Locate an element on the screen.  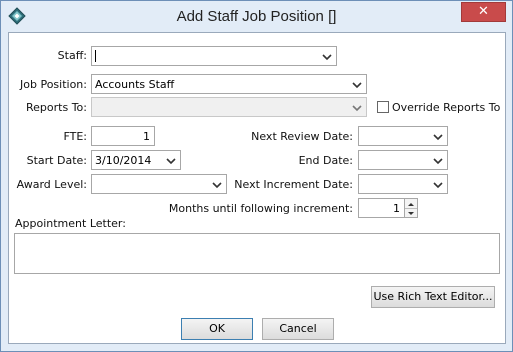
months-spinner is located at coordinates (411, 208).